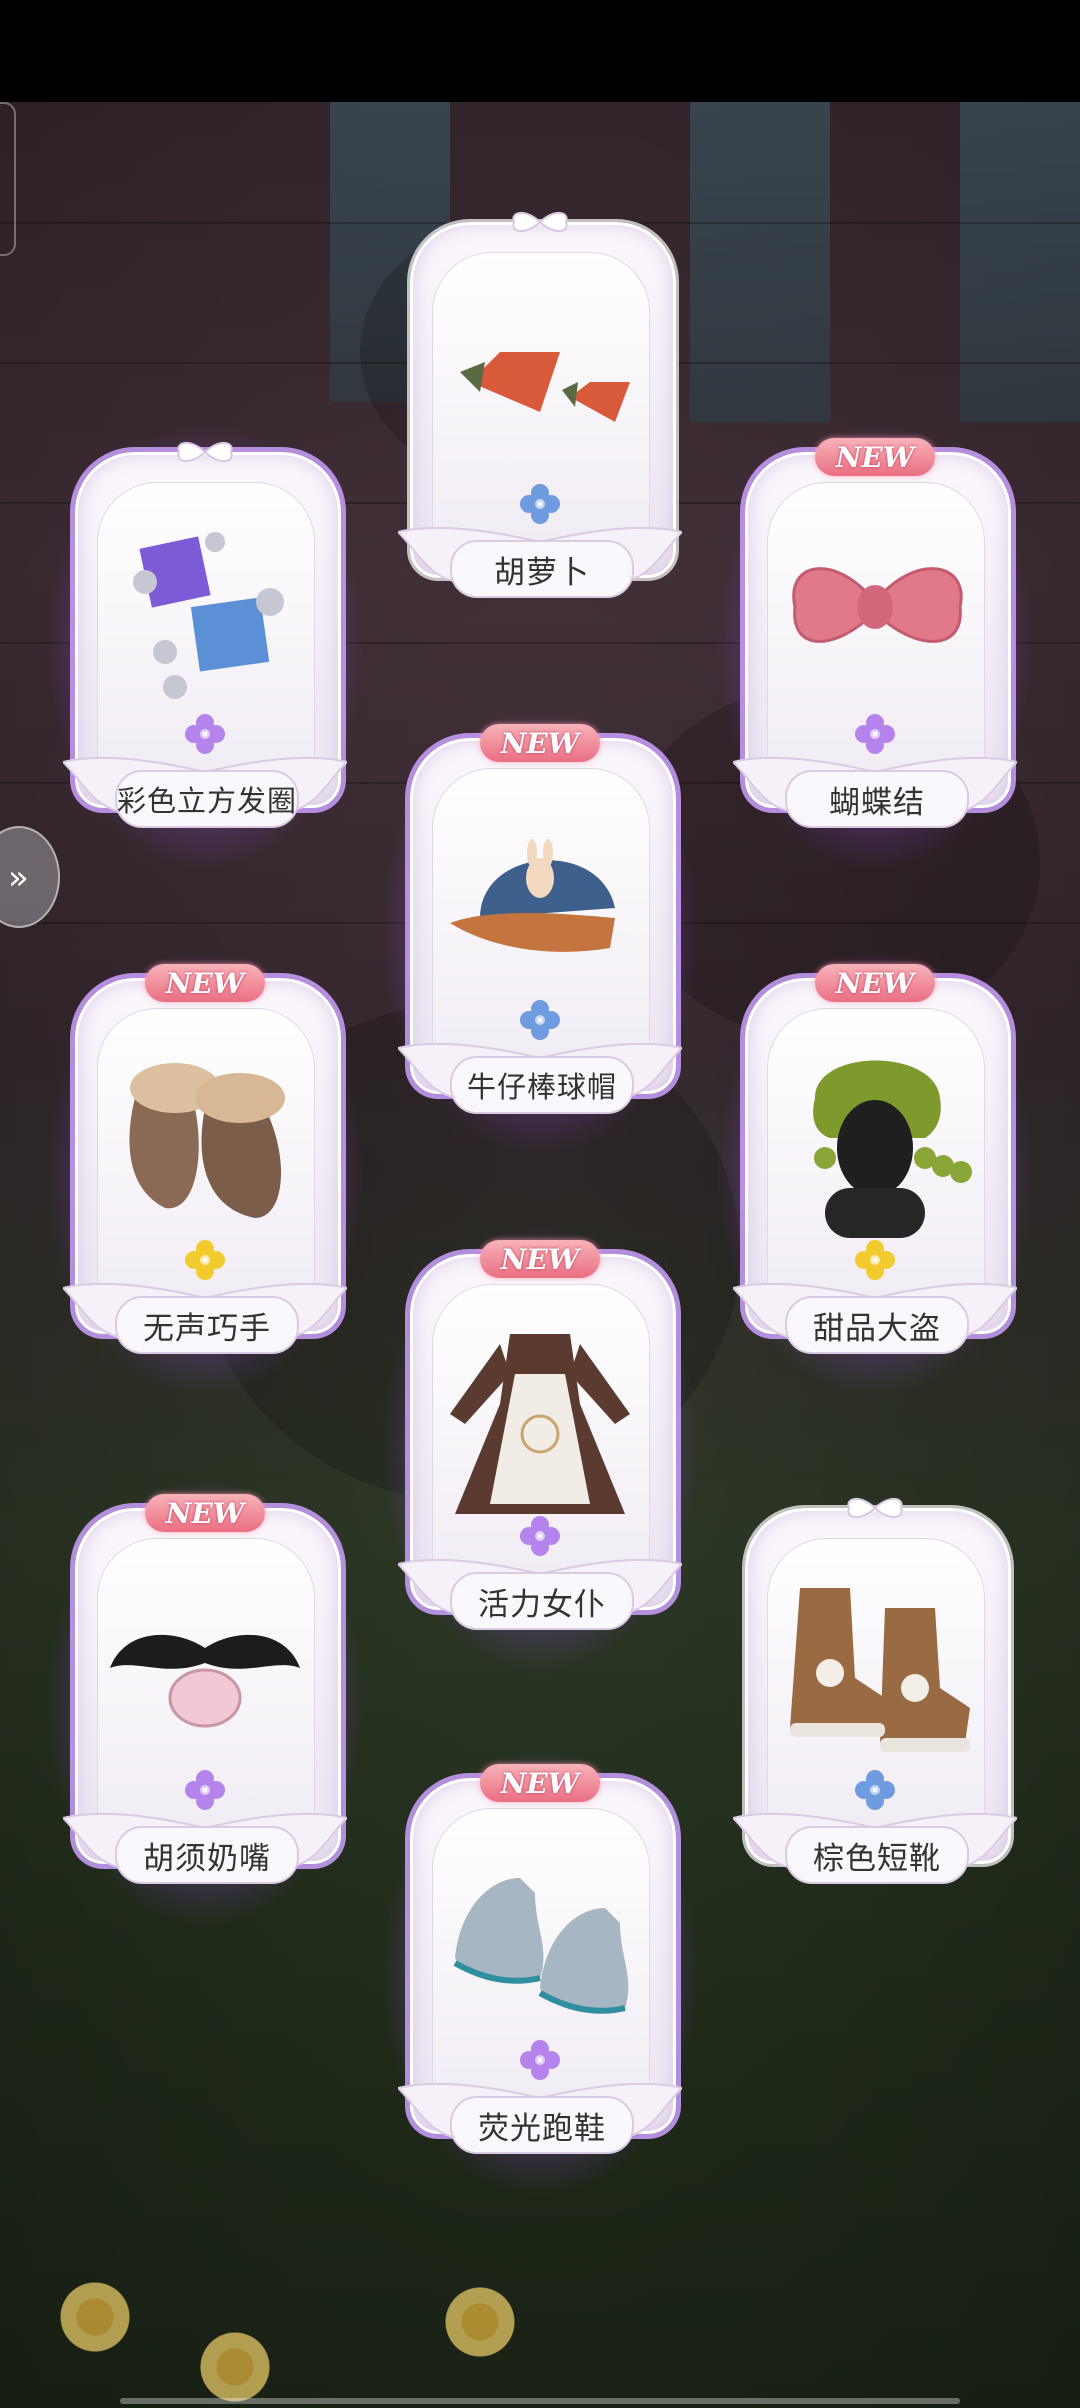  Describe the element at coordinates (205, 1681) in the screenshot. I see `mustache-pacifier-icon` at that location.